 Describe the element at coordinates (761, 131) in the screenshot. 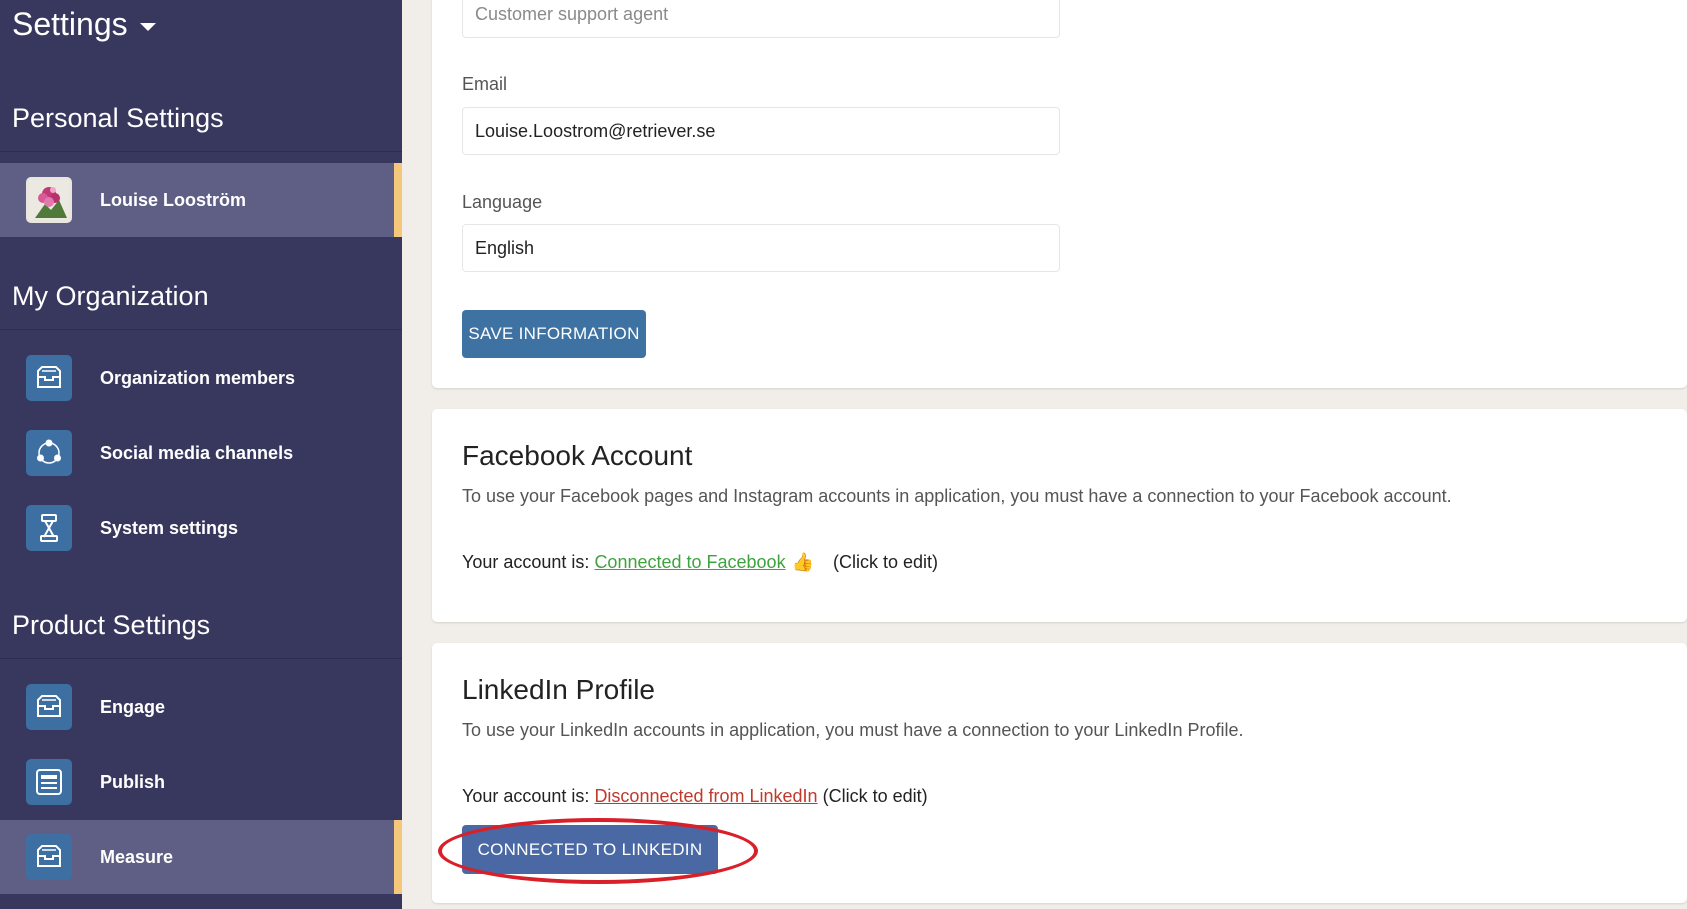

I see `email-field` at that location.